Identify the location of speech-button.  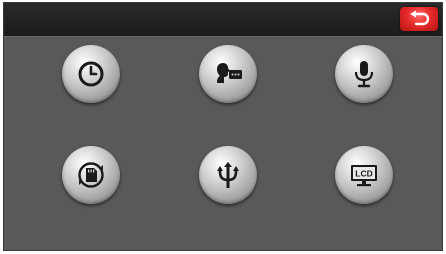
(228, 74).